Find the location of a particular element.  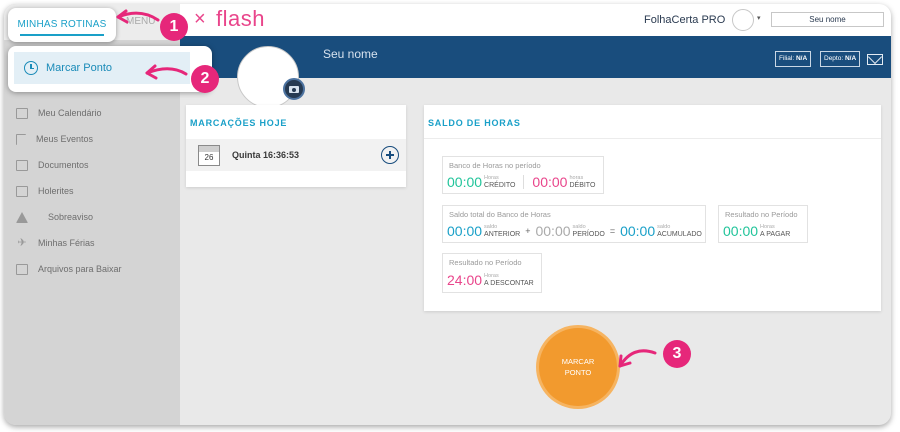

step-badge-3: 3 is located at coordinates (677, 354).